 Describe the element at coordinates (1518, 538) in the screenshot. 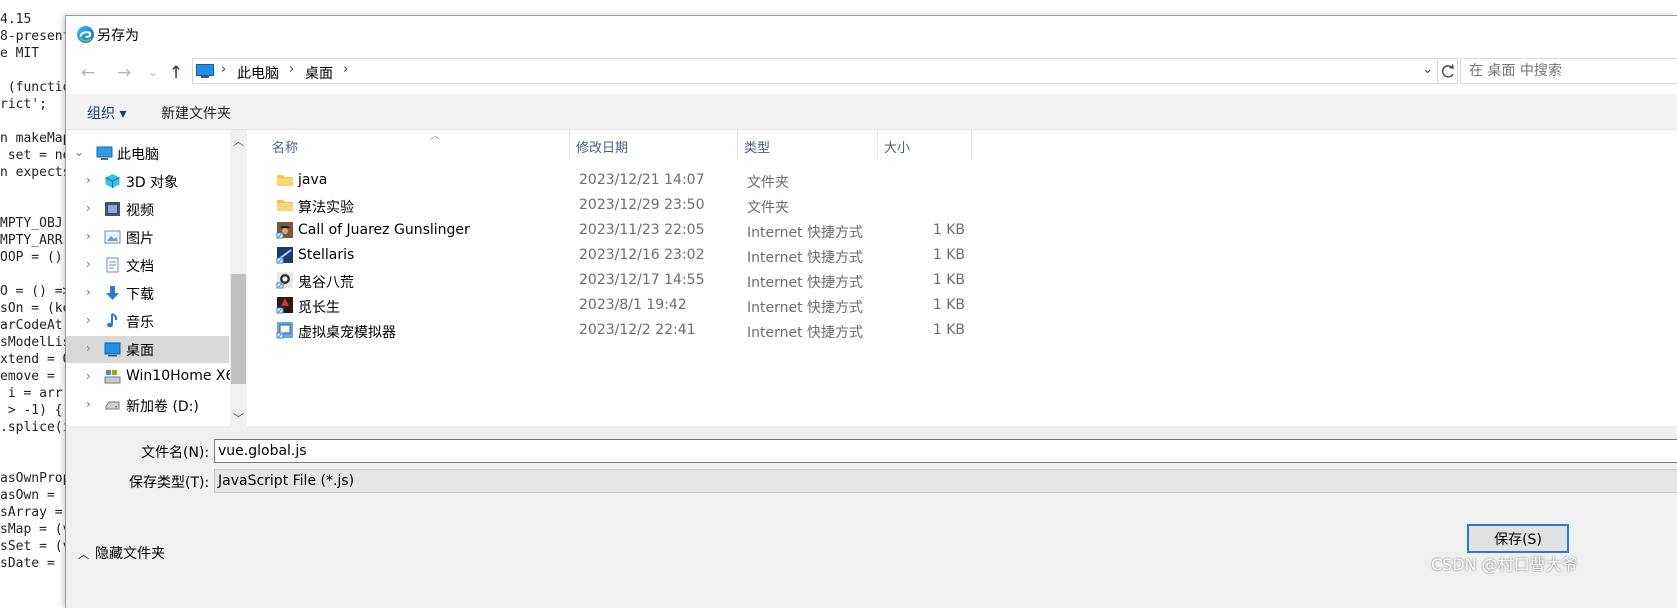

I see `save-button: 保存(S)` at that location.